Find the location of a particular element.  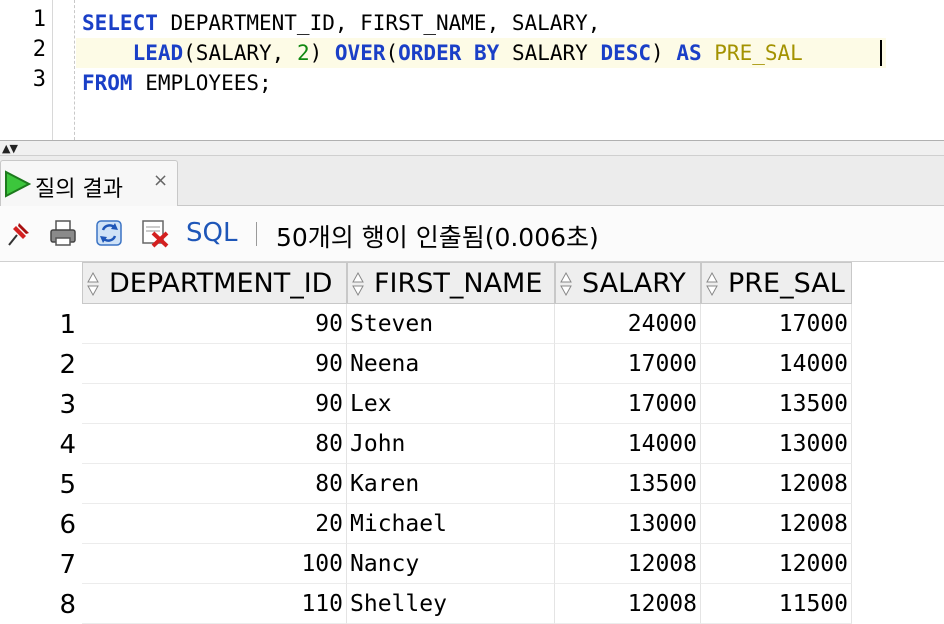

keyword-select: SELECT is located at coordinates (120, 23).